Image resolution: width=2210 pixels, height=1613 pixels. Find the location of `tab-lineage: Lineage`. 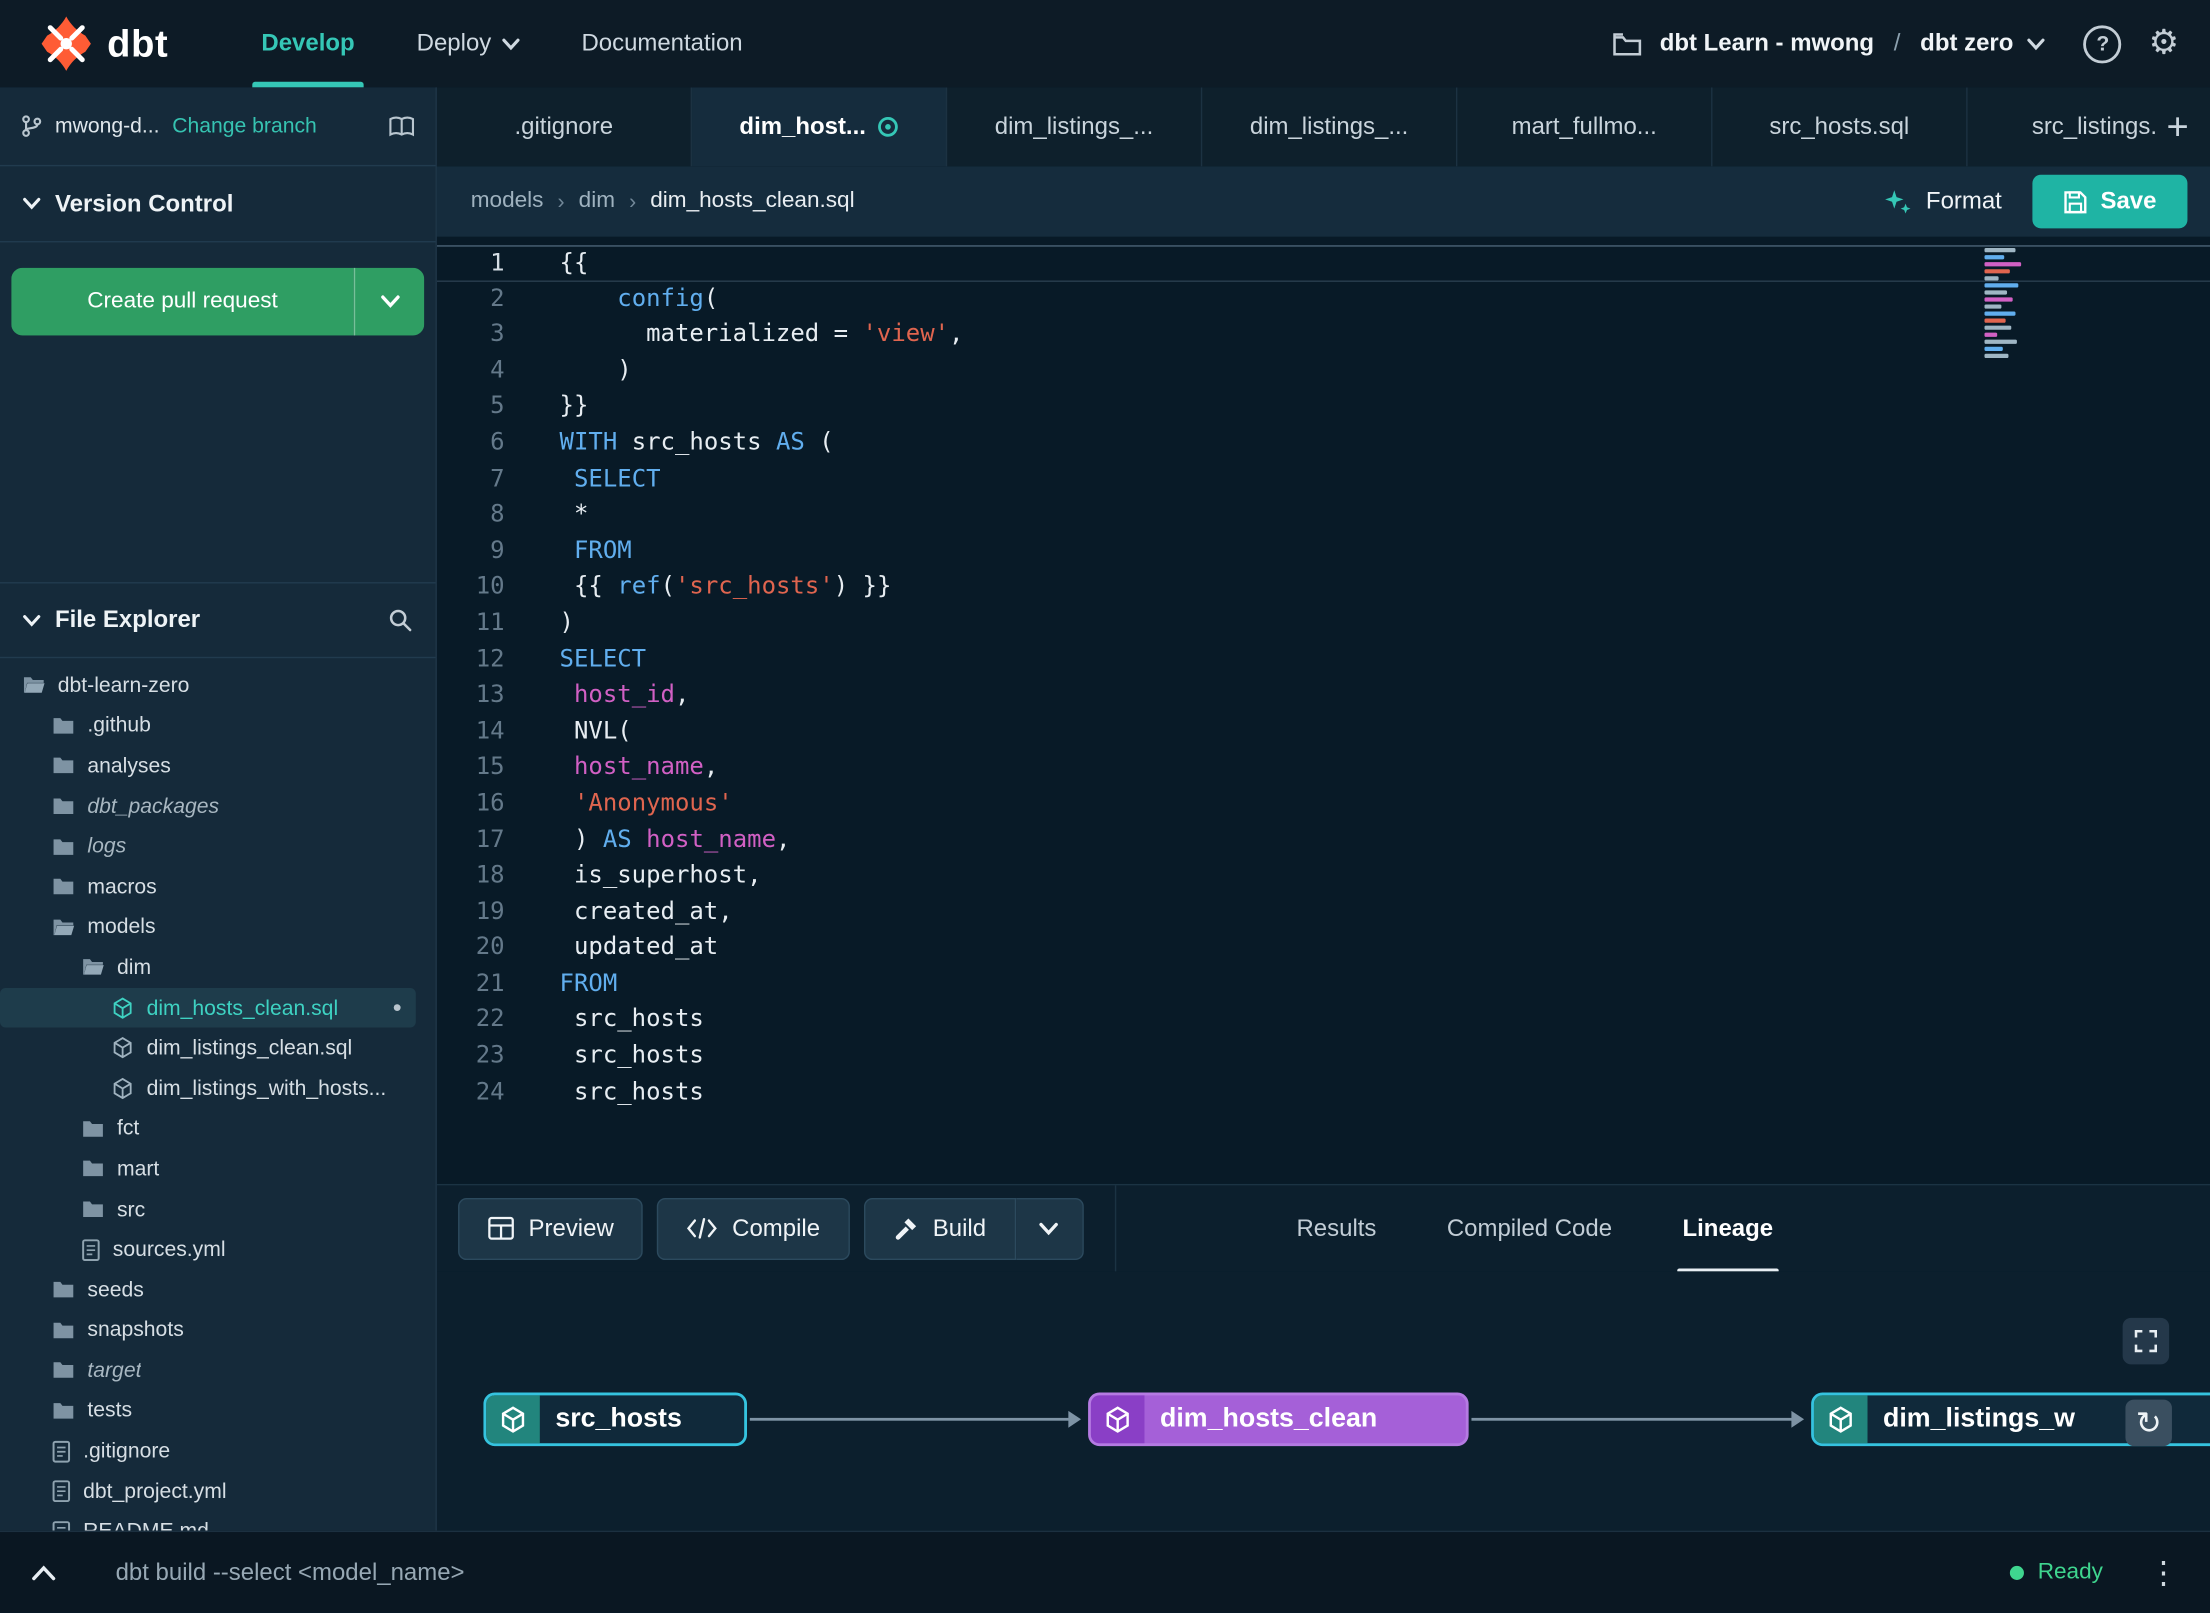

tab-lineage: Lineage is located at coordinates (1728, 1229).